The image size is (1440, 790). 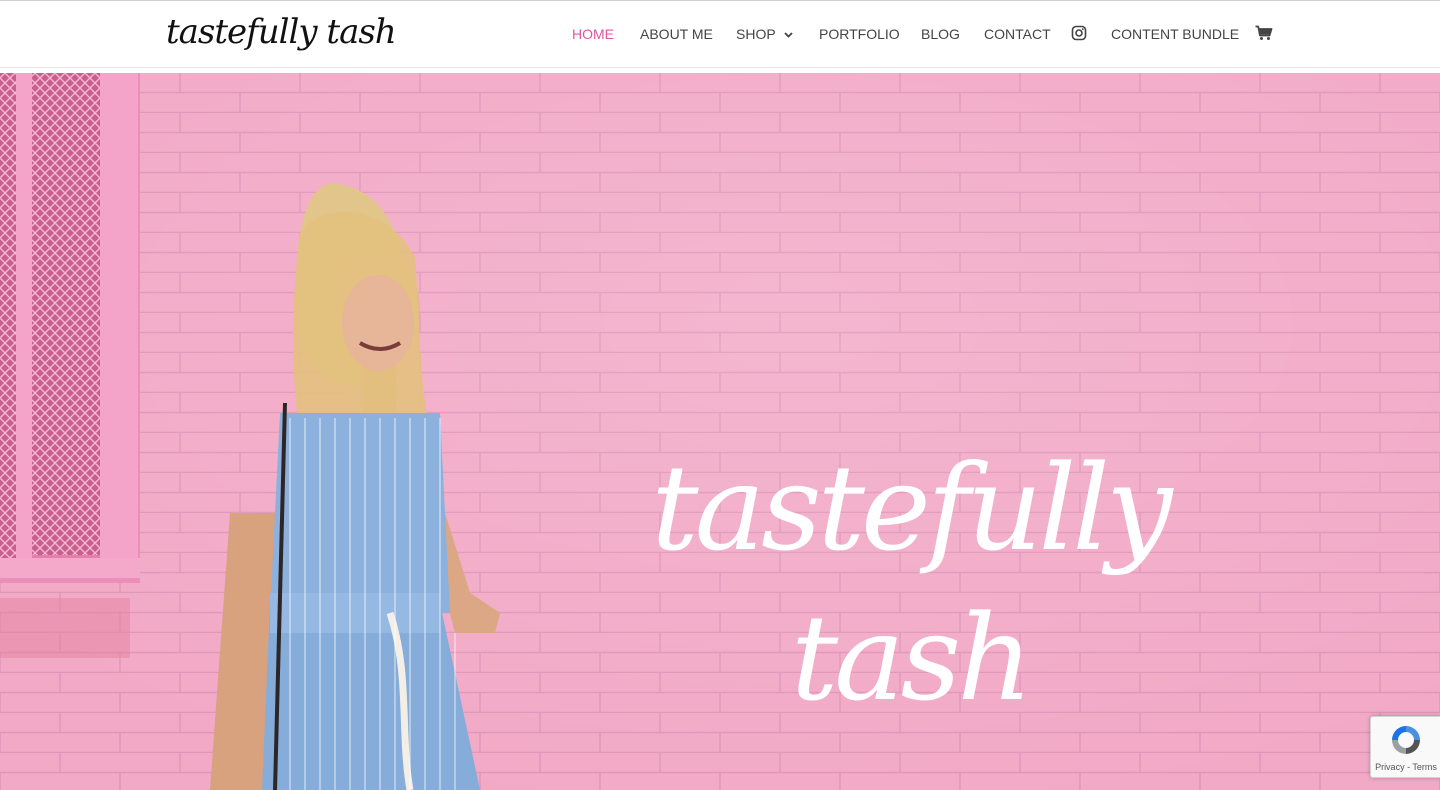 I want to click on recaptcha-icon, so click(x=1406, y=740).